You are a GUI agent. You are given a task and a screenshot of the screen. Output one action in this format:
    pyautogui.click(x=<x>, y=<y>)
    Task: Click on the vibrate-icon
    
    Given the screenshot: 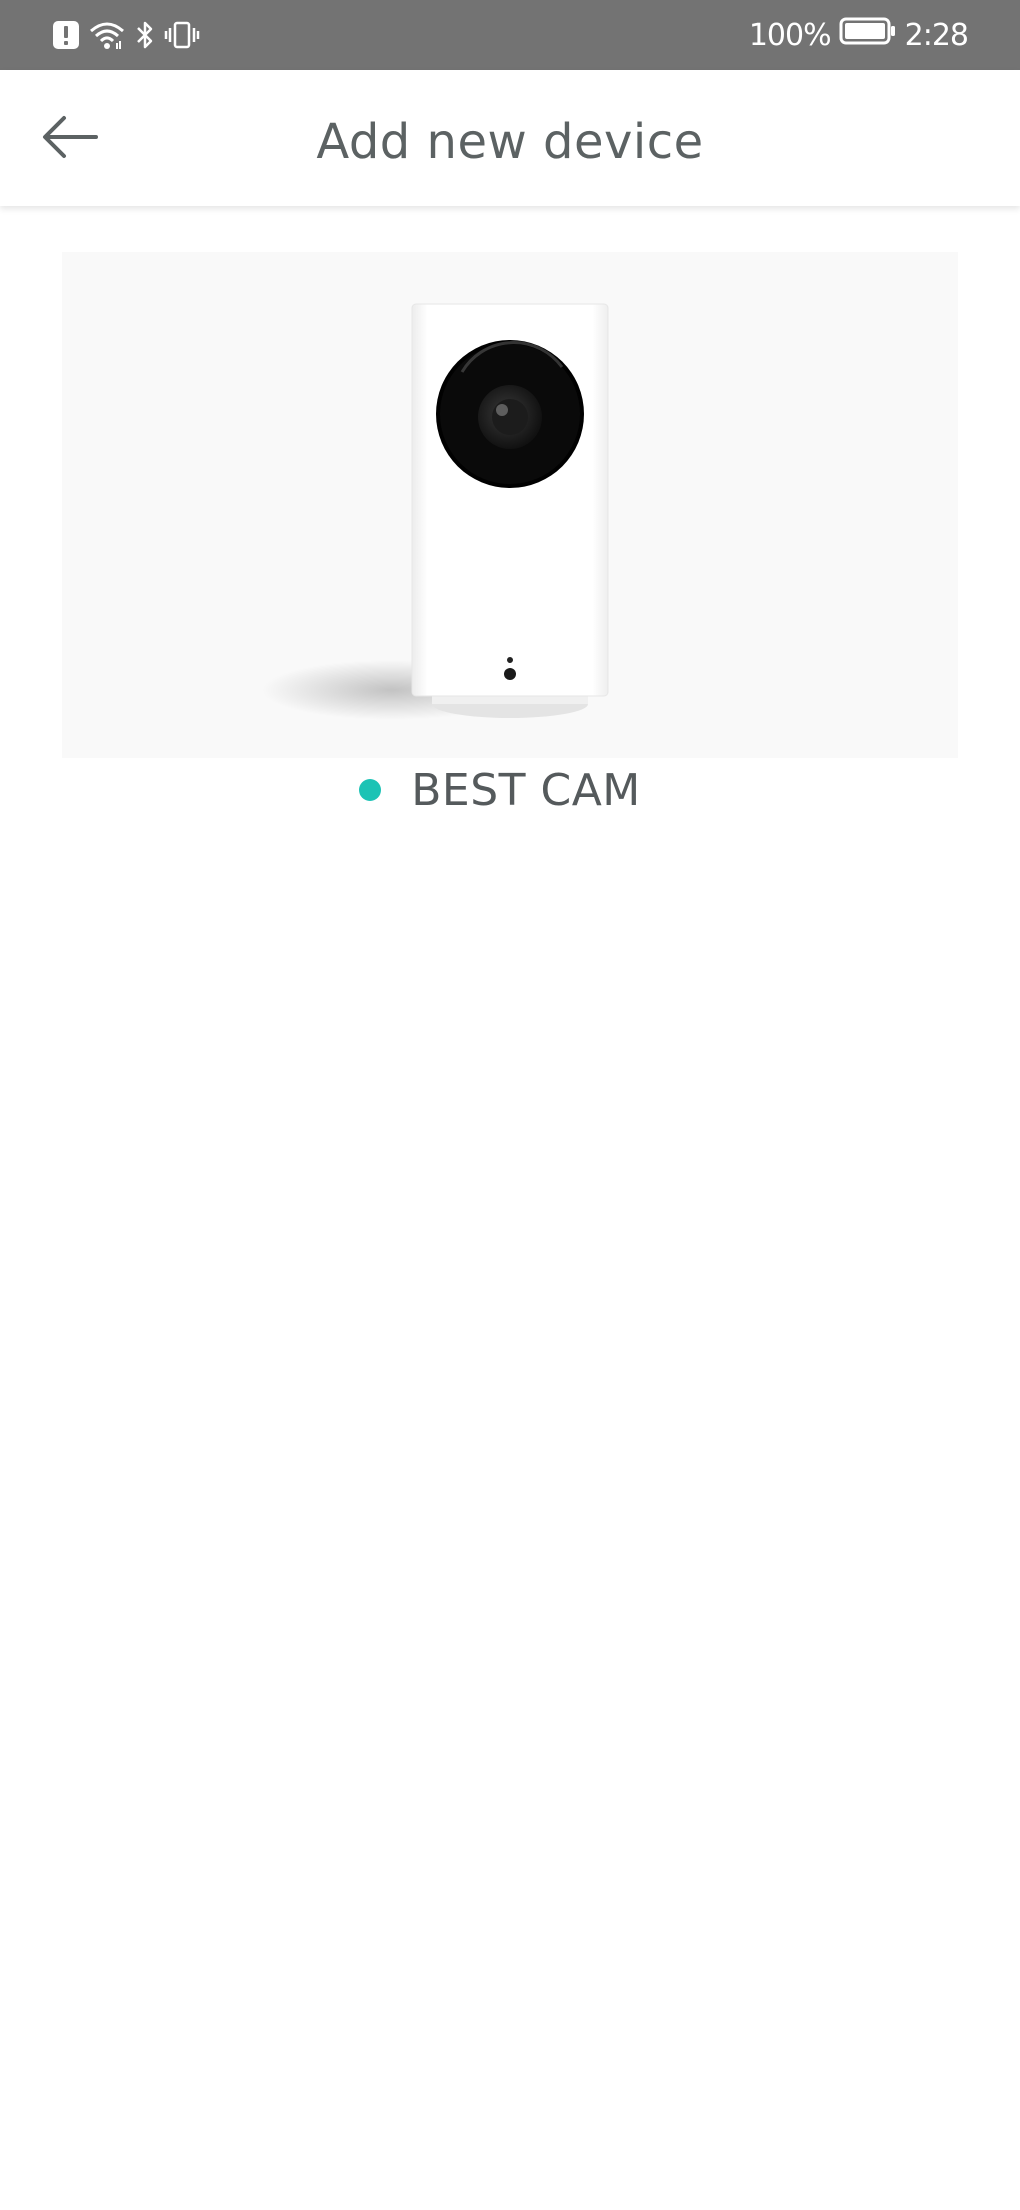 What is the action you would take?
    pyautogui.click(x=182, y=35)
    